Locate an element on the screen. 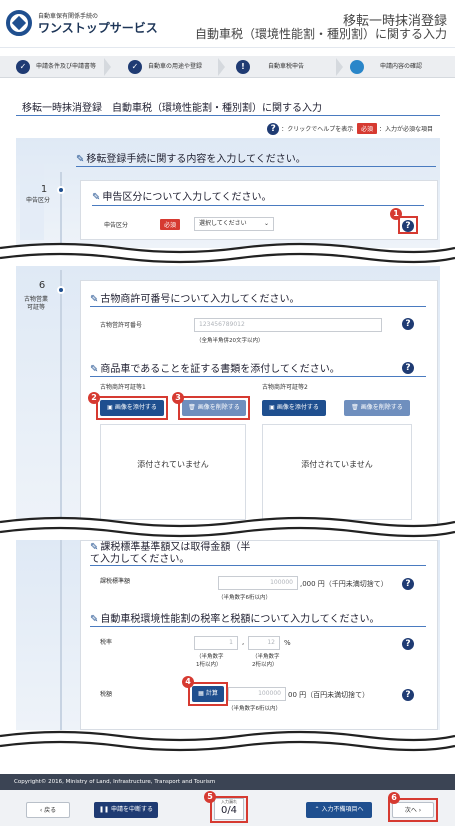  callout-badge: 4 is located at coordinates (188, 682).